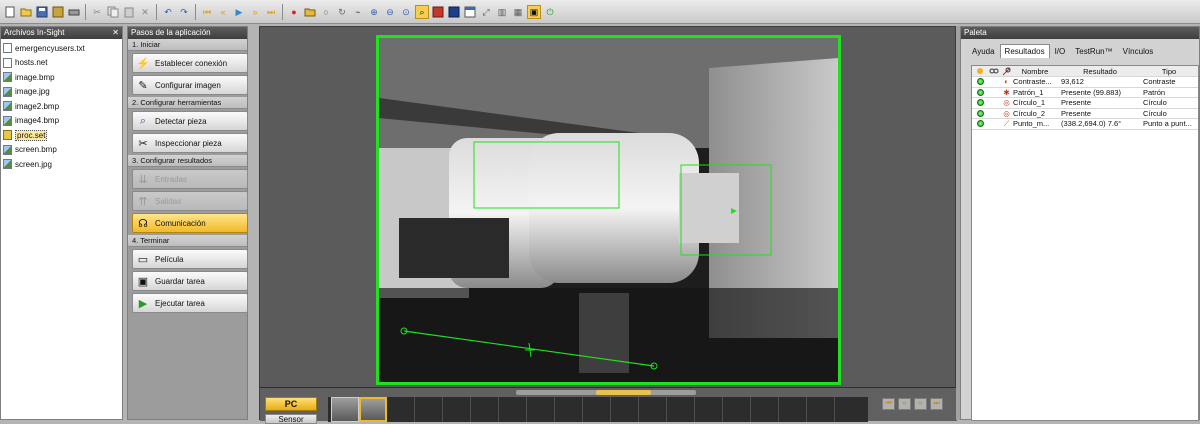 The width and height of the screenshot is (1200, 424). What do you see at coordinates (61, 48) in the screenshot?
I see `file-item: emergencyusers.txt` at bounding box center [61, 48].